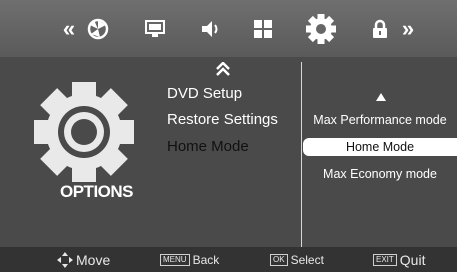 The width and height of the screenshot is (457, 272). Describe the element at coordinates (68, 28) in the screenshot. I see `scroll-left-arrows: «` at that location.